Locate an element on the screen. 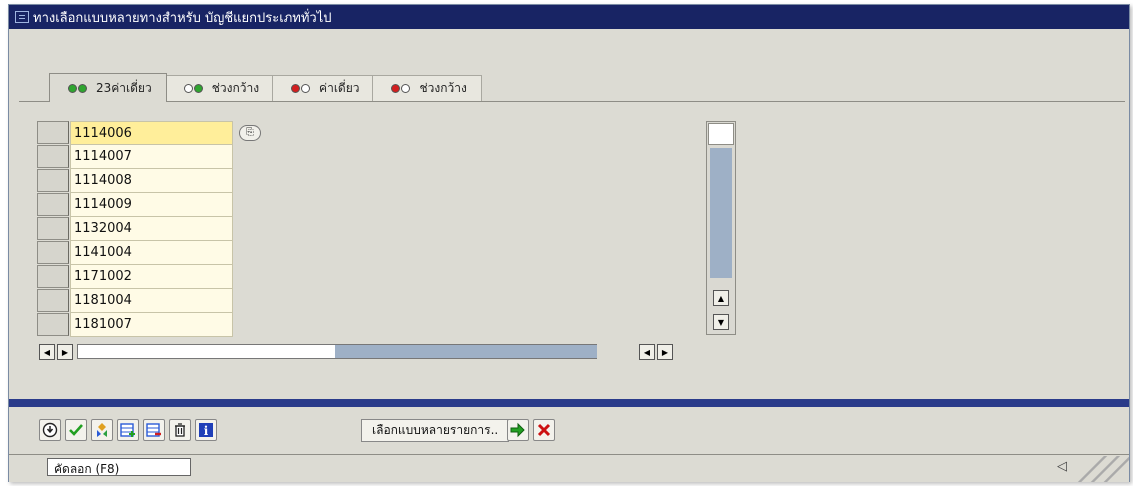 This screenshot has height=486, width=1133. tab-exclude-single: ค่าเดี่ยว is located at coordinates (323, 88).